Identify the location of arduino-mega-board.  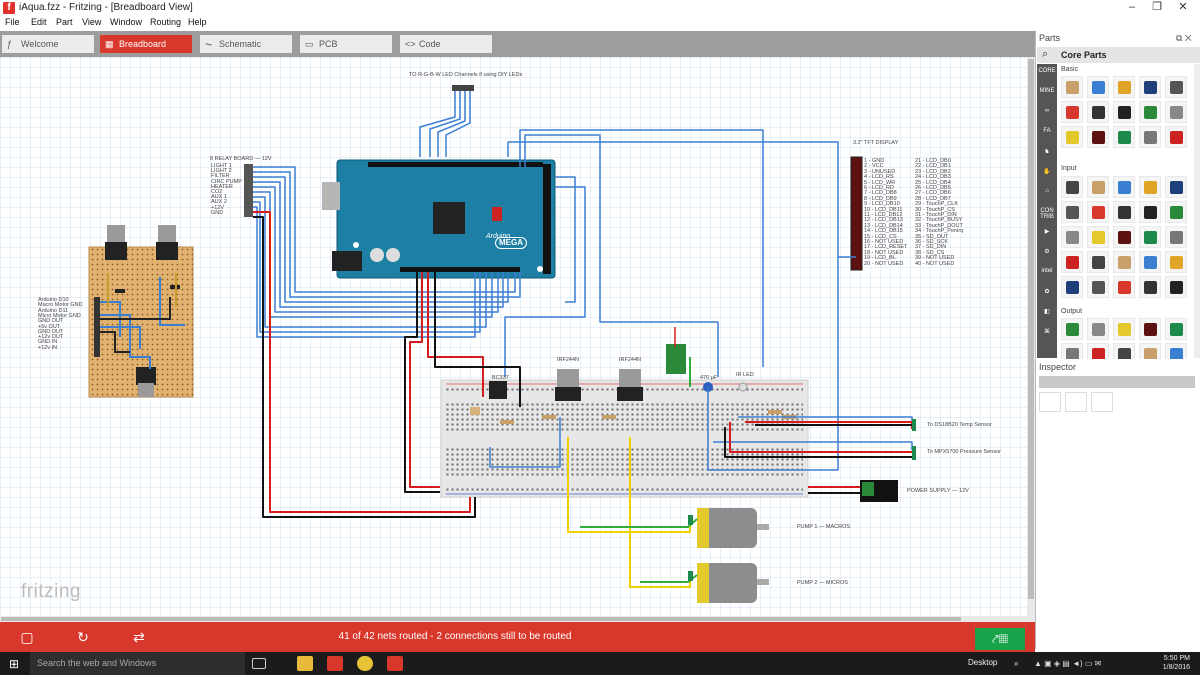
(439, 219).